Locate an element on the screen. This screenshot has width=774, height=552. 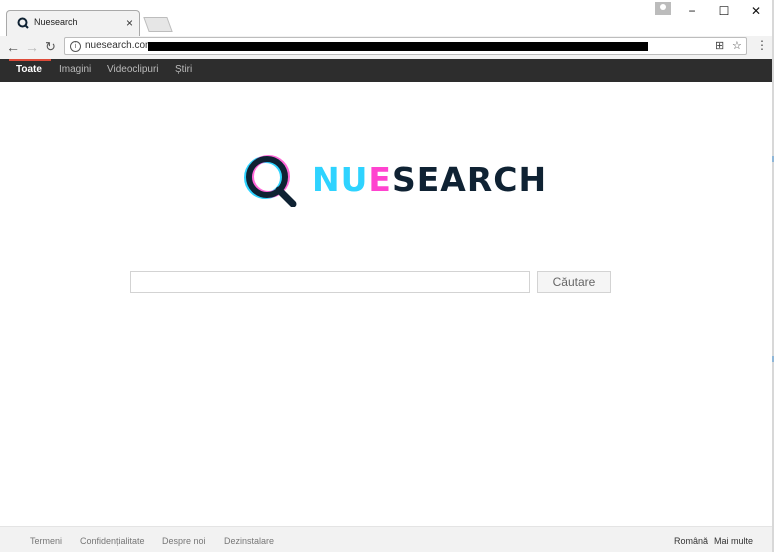
footer-link-dezinstalare: Dezinstalare is located at coordinates (249, 541).